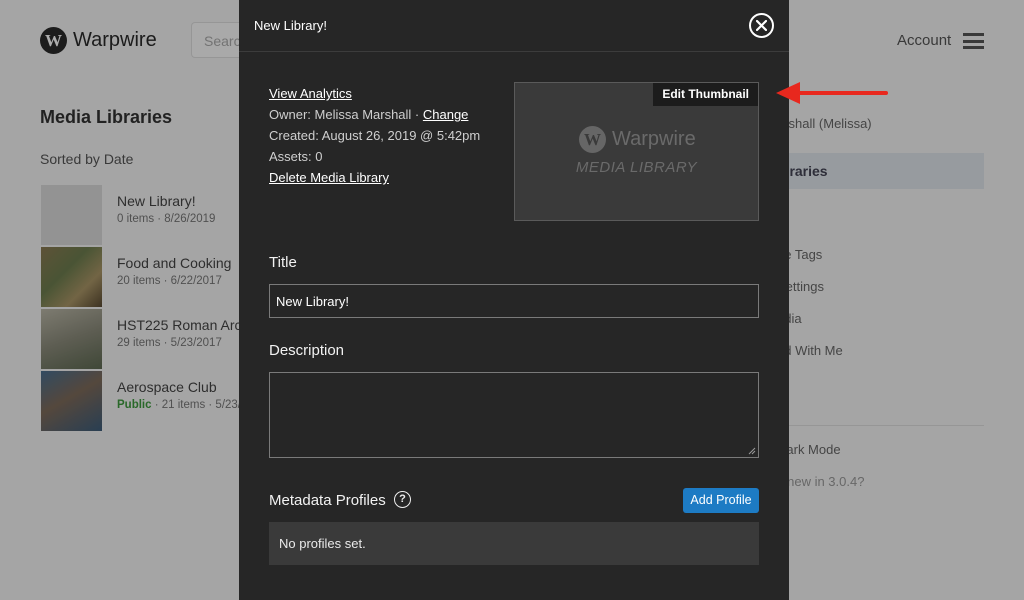  I want to click on red-arrow-icon, so click(832, 93).